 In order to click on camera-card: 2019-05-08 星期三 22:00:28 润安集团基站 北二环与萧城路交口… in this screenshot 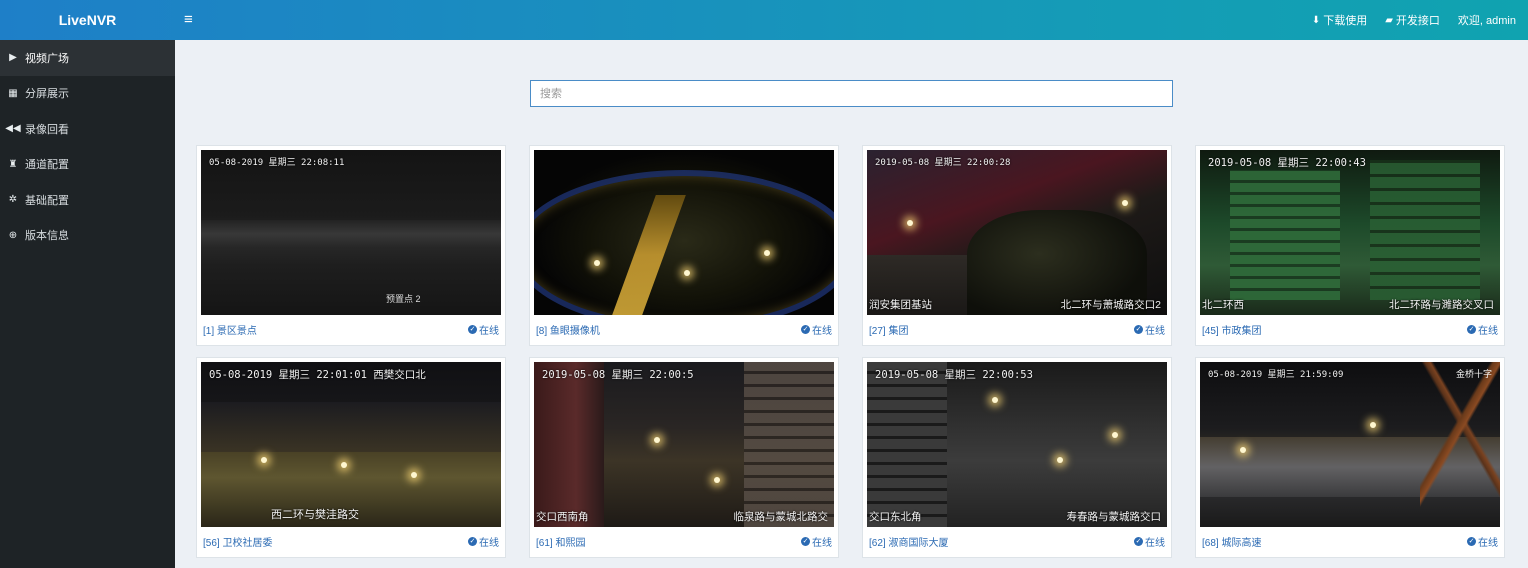, I will do `click(1017, 245)`.